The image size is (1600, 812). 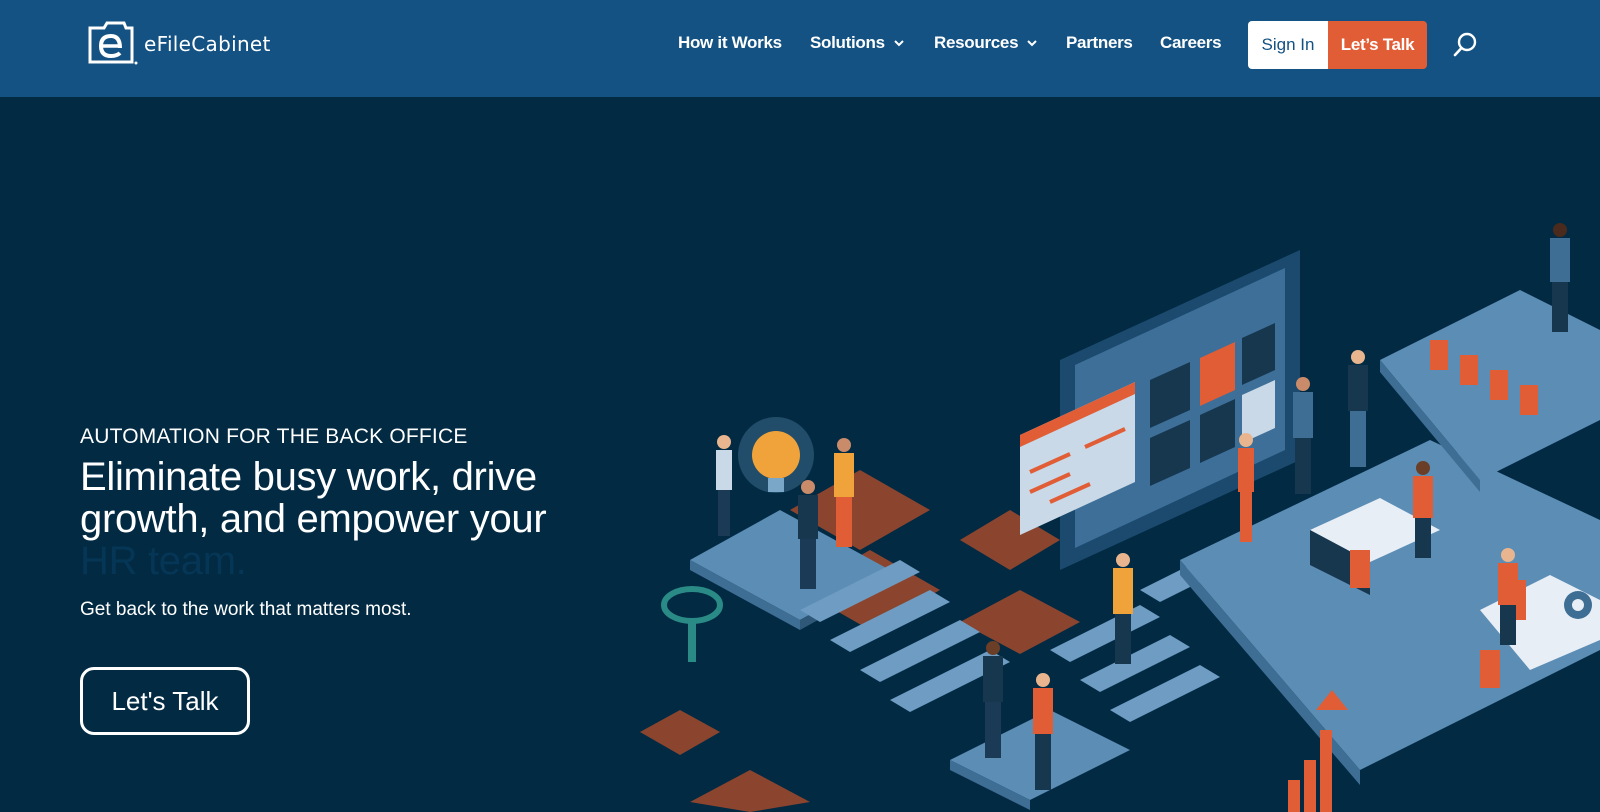 What do you see at coordinates (976, 42) in the screenshot?
I see `nav-label: Resources` at bounding box center [976, 42].